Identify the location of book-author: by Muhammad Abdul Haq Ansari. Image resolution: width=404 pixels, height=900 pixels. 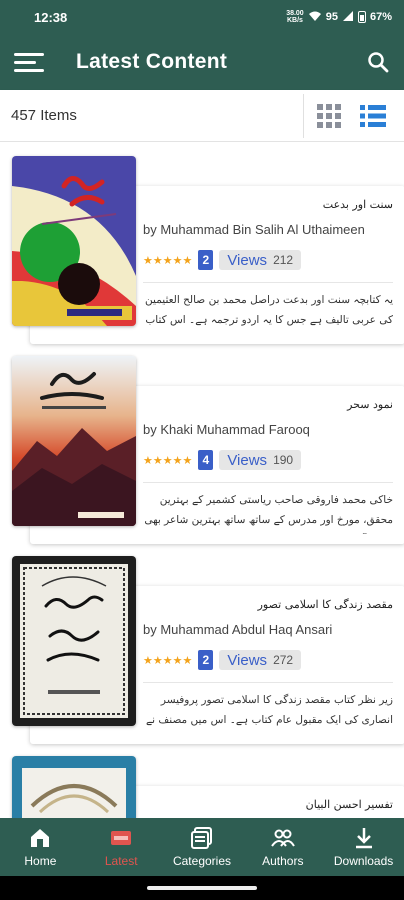
(238, 629).